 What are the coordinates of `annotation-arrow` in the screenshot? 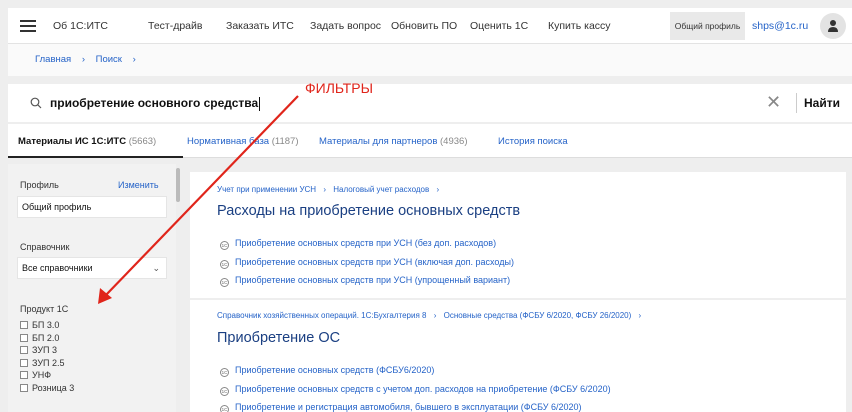 It's located at (198, 199).